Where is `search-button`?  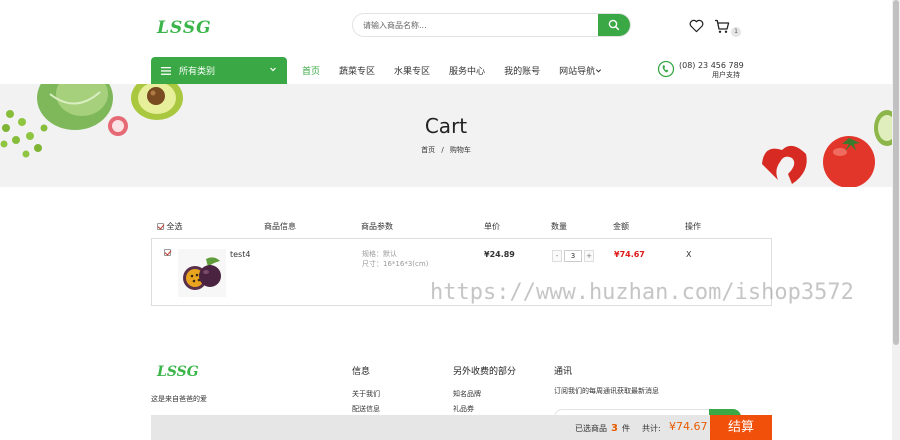
search-button is located at coordinates (614, 25).